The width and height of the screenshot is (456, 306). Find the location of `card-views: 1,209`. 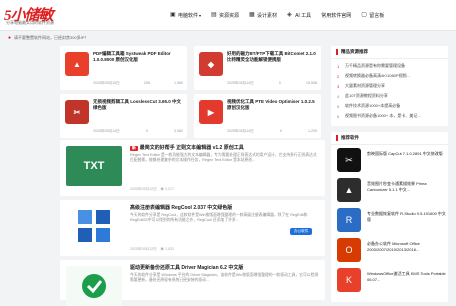

card-views: 1,209 is located at coordinates (312, 131).